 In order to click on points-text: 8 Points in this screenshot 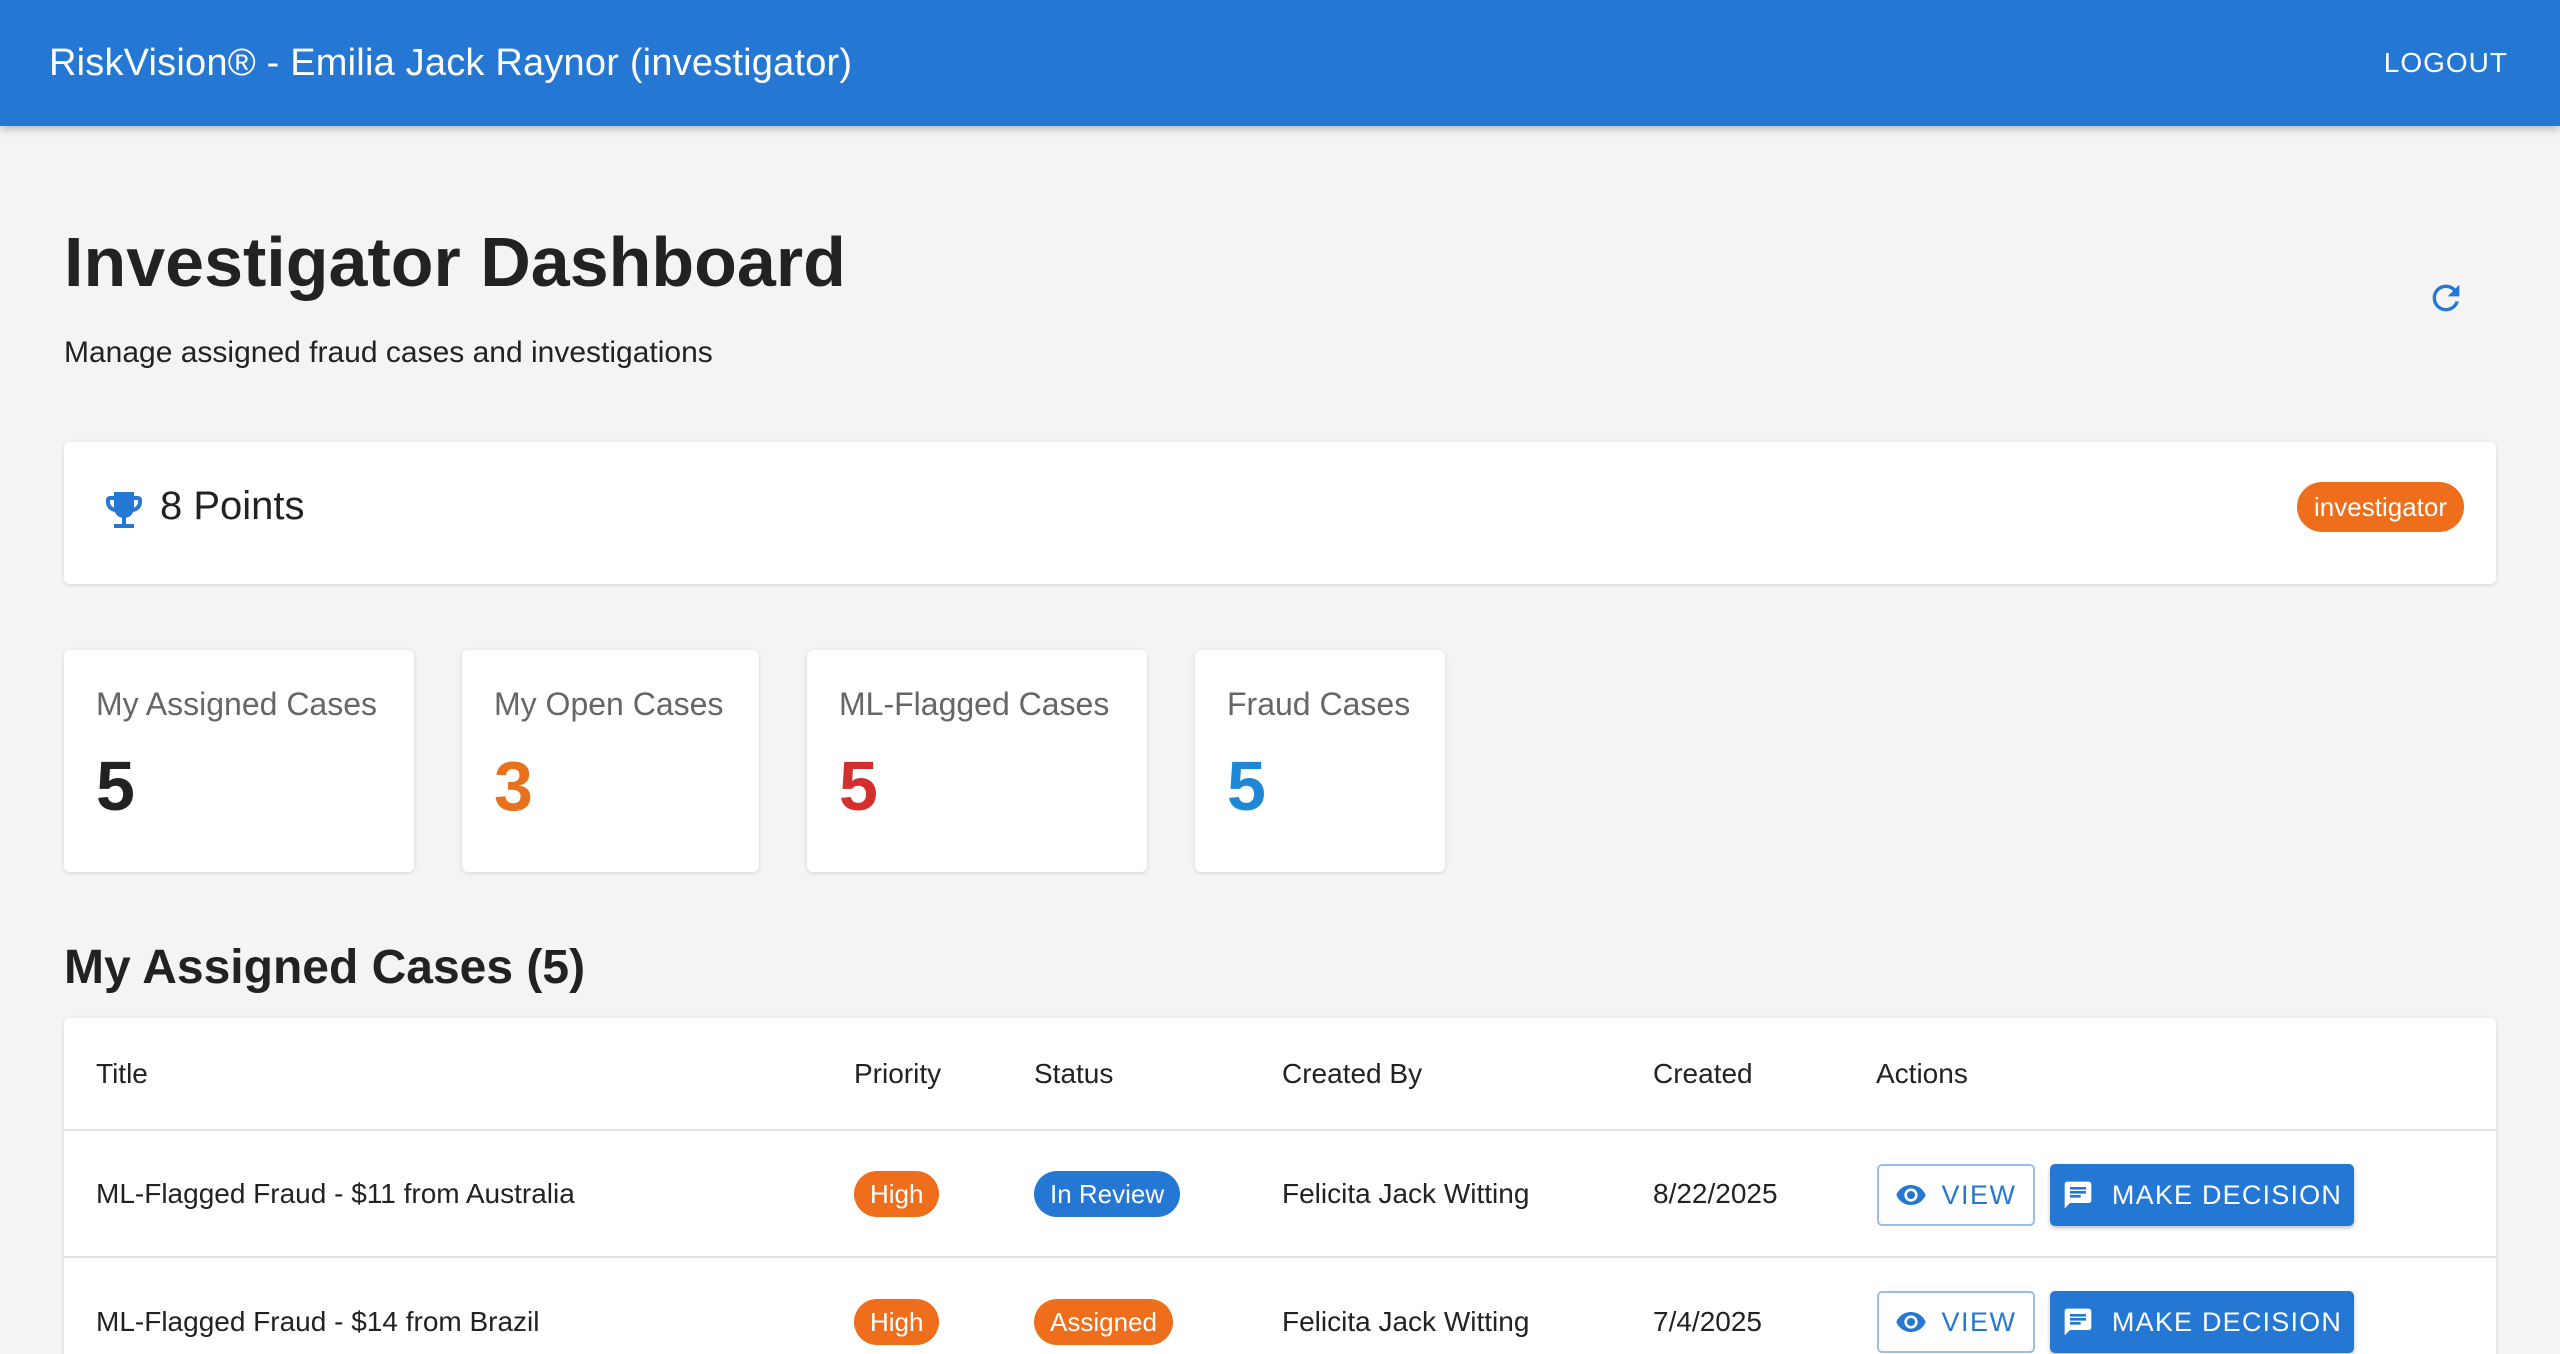, I will do `click(232, 506)`.